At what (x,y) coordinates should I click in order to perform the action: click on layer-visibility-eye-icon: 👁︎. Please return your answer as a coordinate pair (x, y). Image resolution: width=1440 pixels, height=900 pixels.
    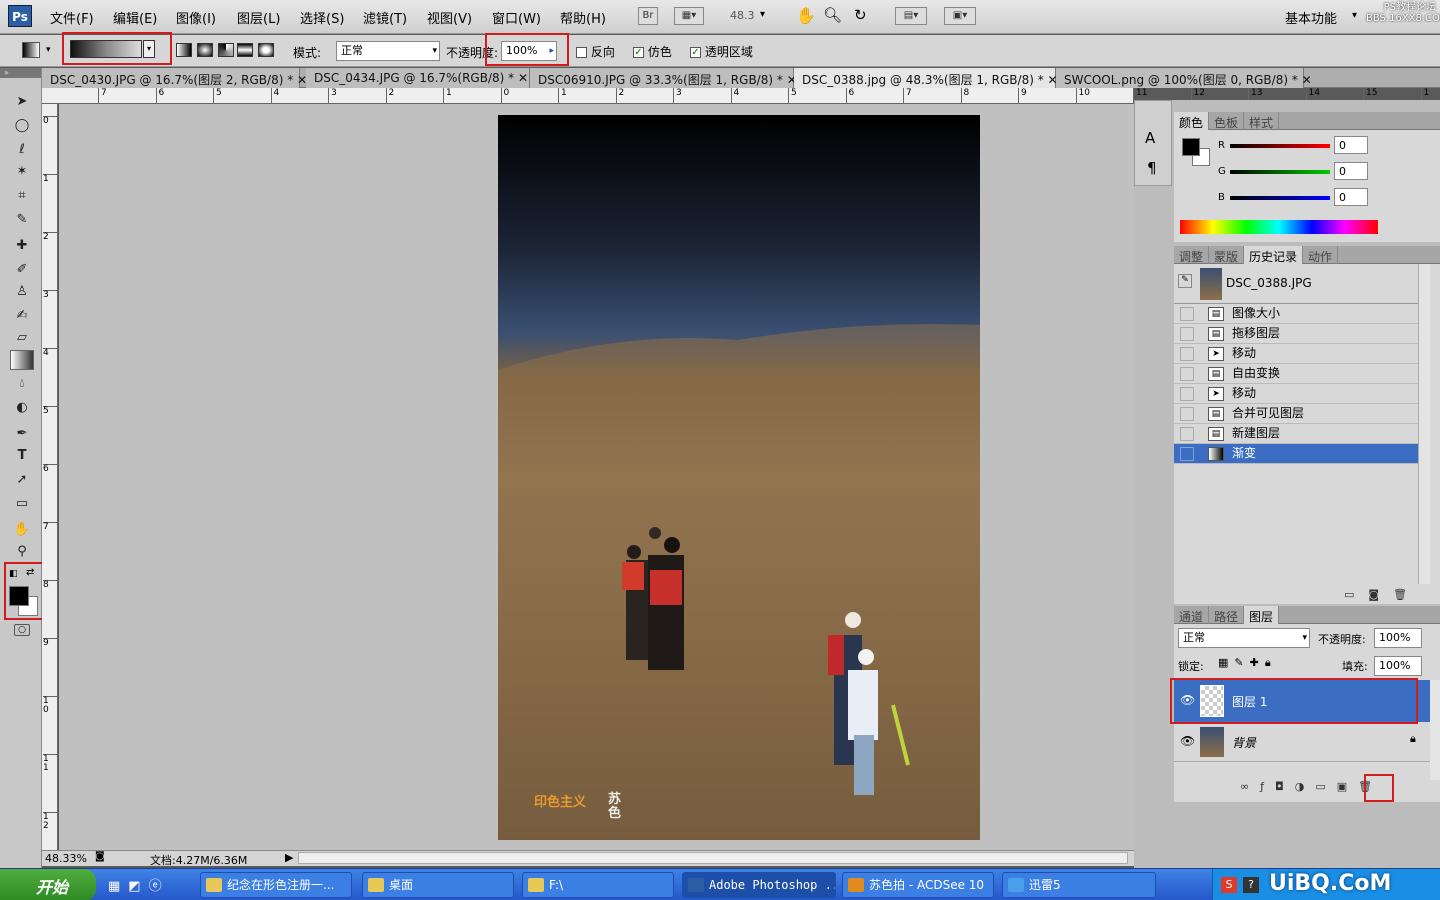
    Looking at the image, I should click on (1187, 741).